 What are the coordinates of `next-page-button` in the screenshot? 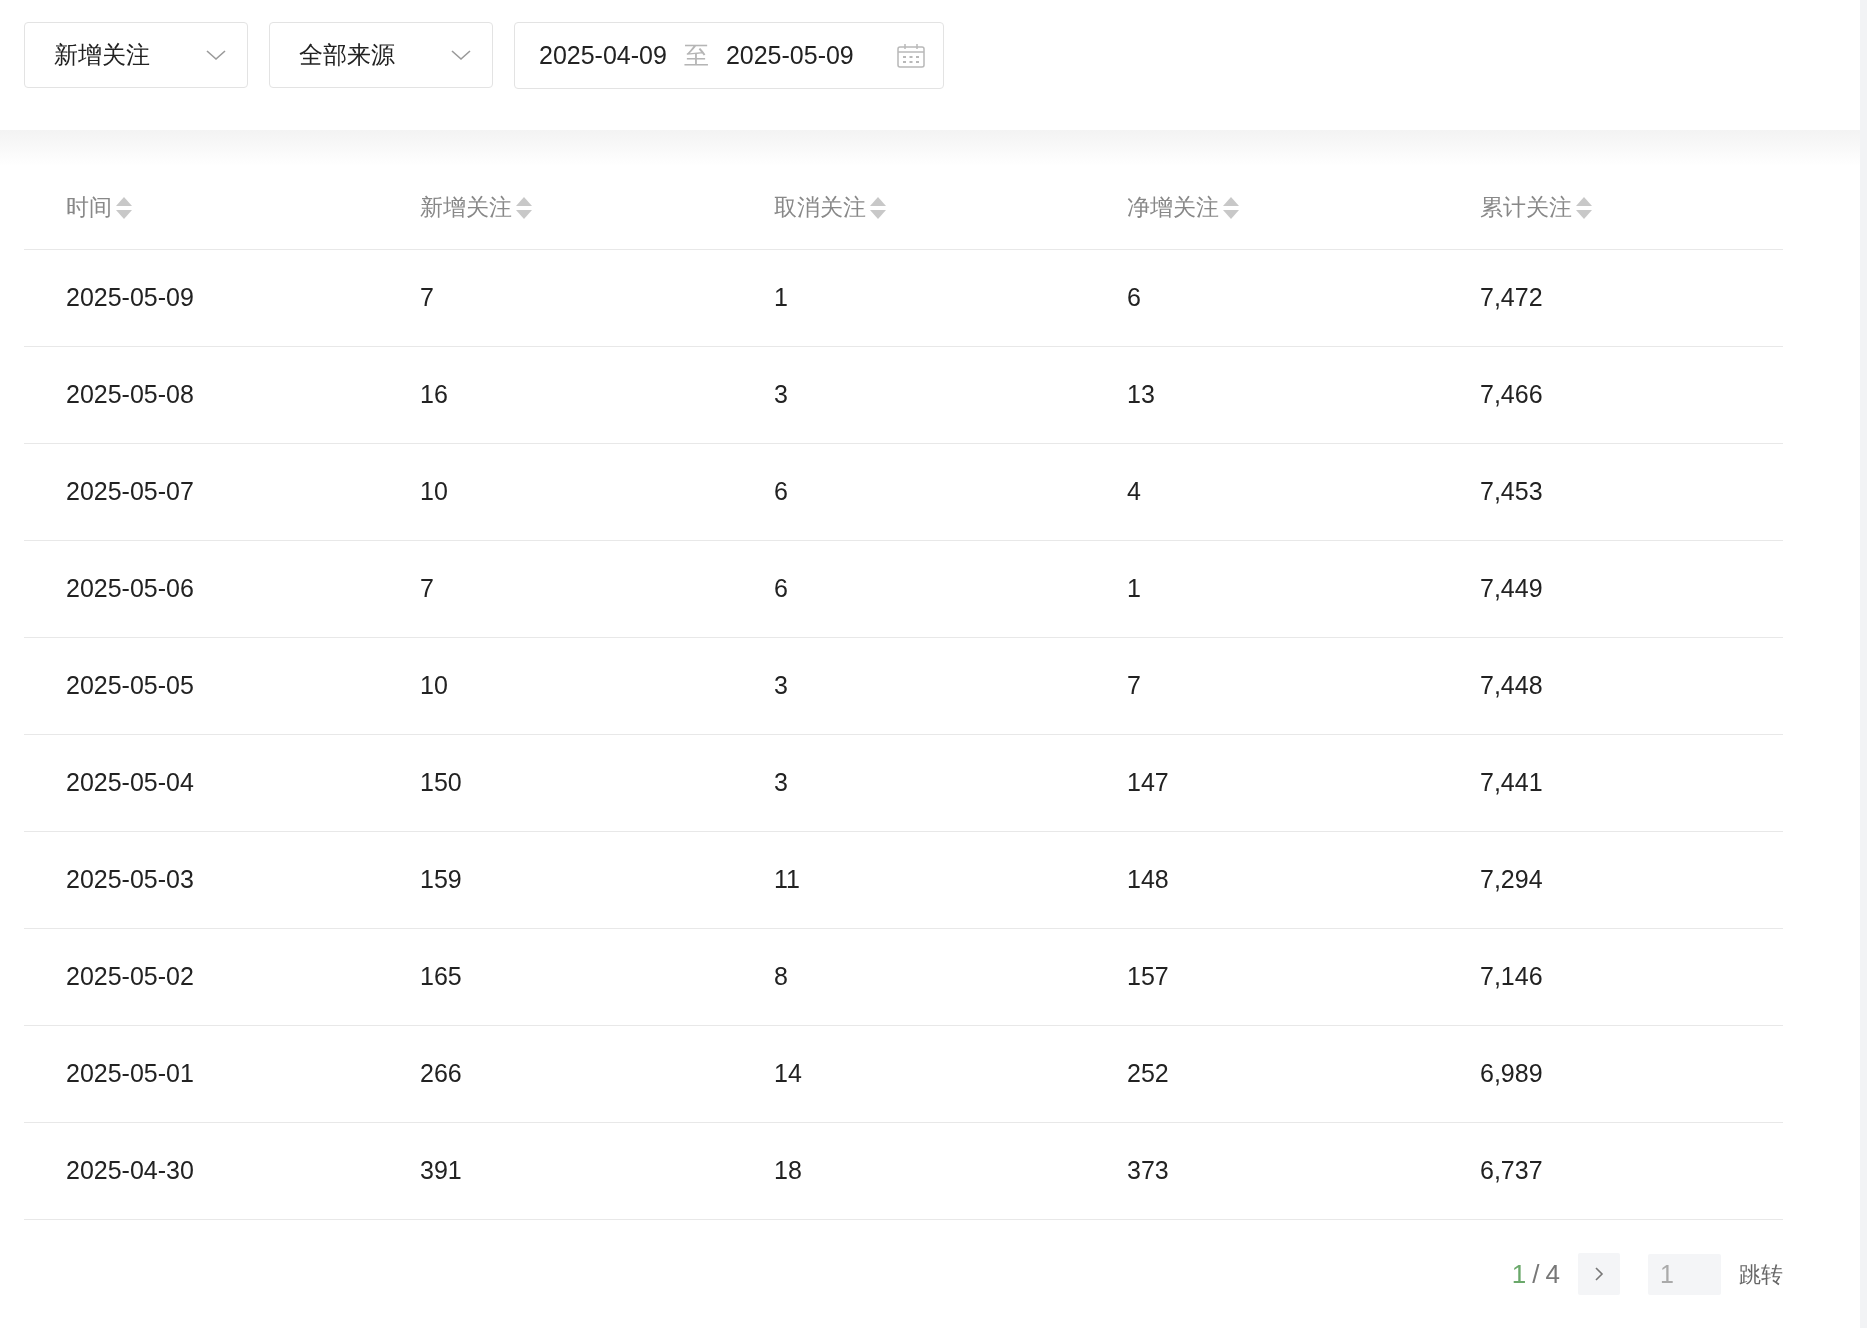 It's located at (1599, 1274).